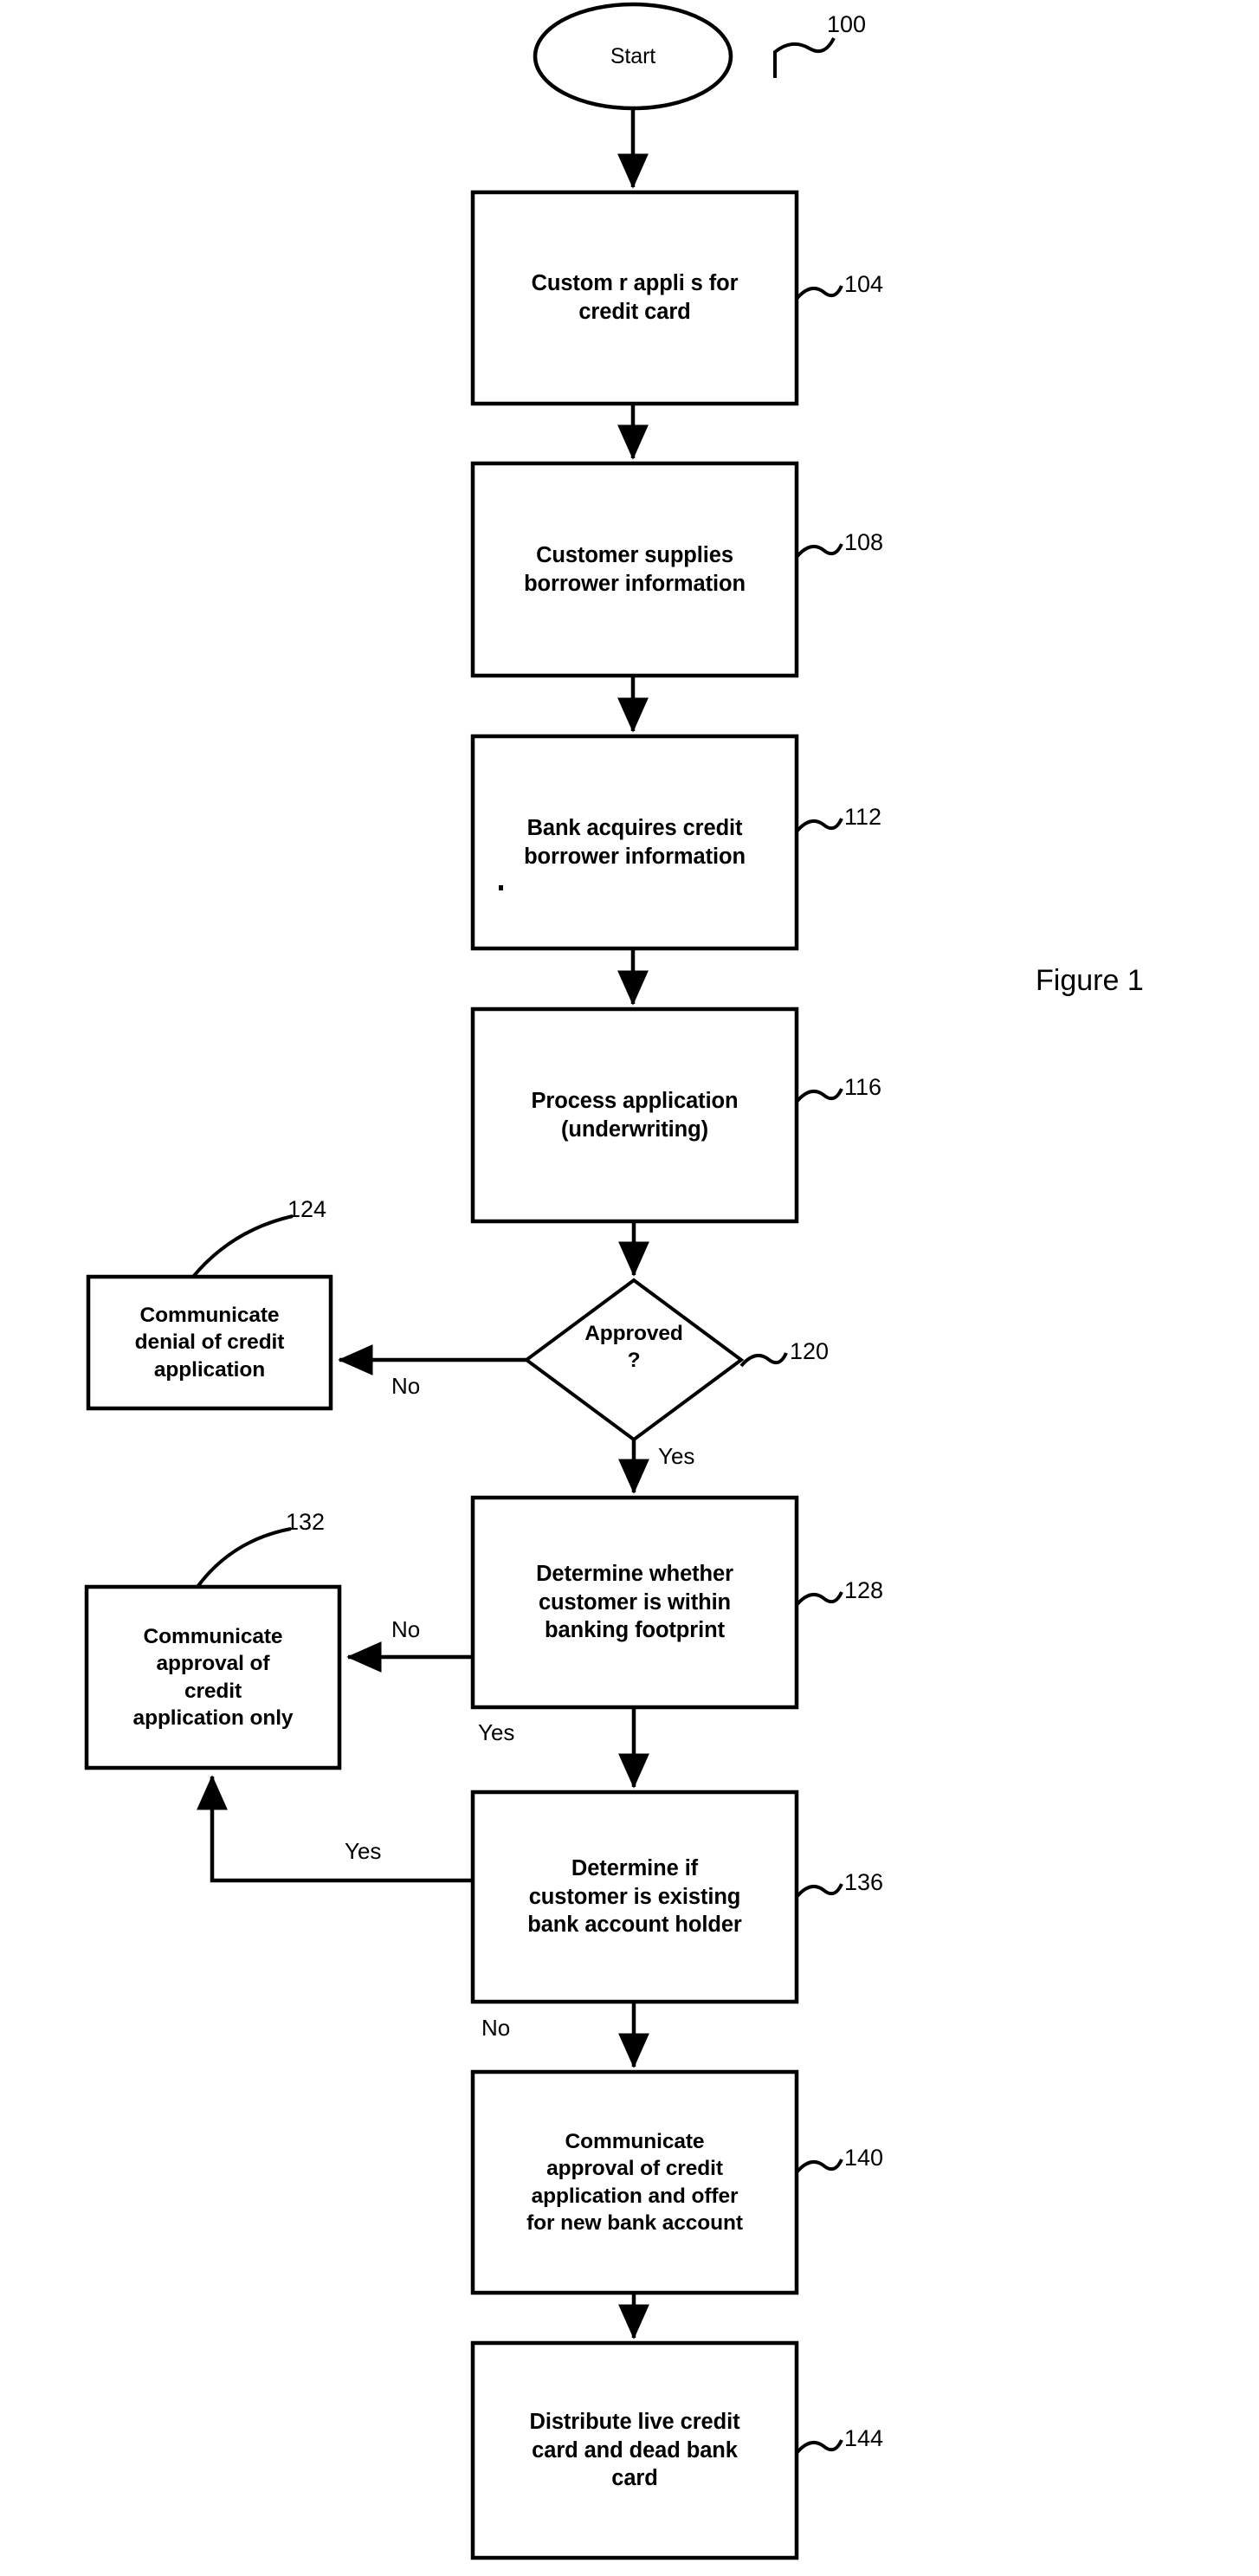 The height and width of the screenshot is (2576, 1259). Describe the element at coordinates (863, 1087) in the screenshot. I see `ref-numeral-116: 116` at that location.